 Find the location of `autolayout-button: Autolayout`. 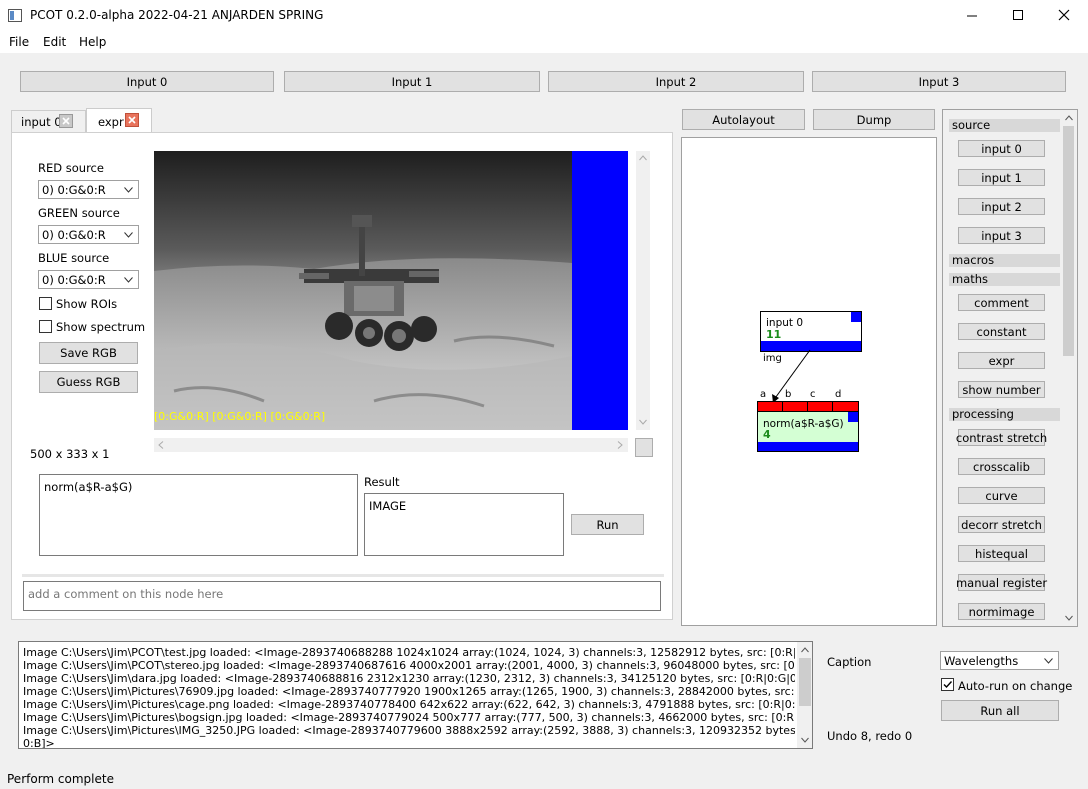

autolayout-button: Autolayout is located at coordinates (743, 119).